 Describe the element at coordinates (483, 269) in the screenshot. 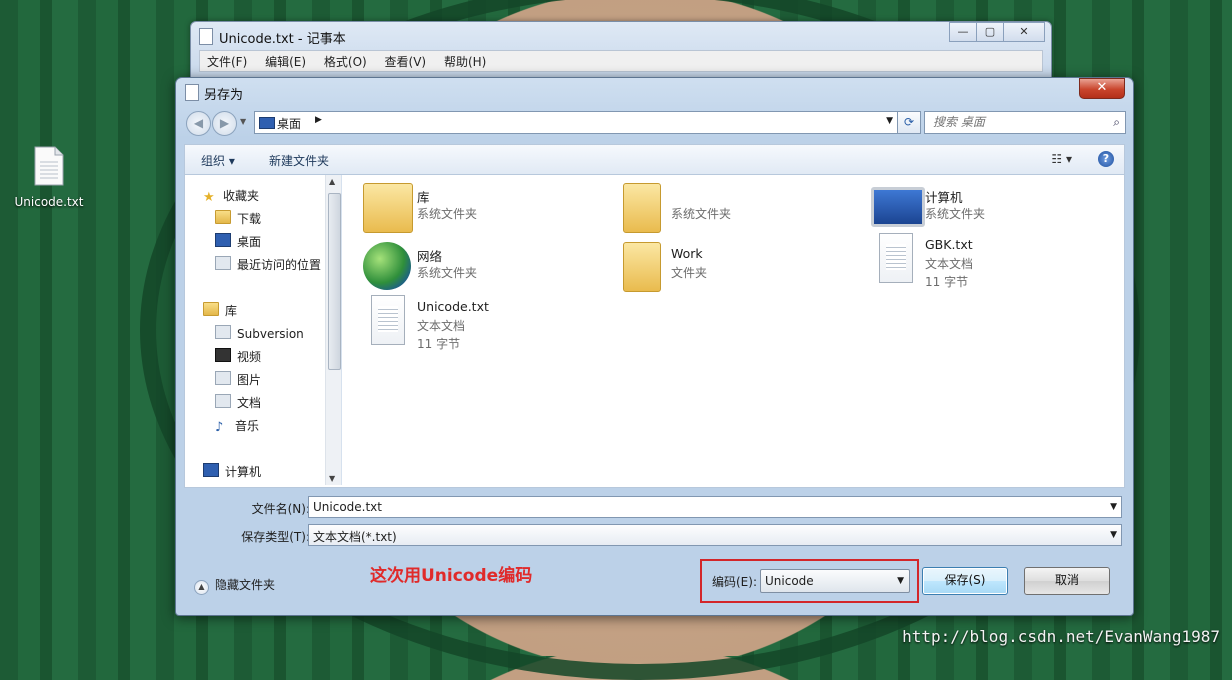

I see `file-item-network: 网络 系统文件夹` at that location.